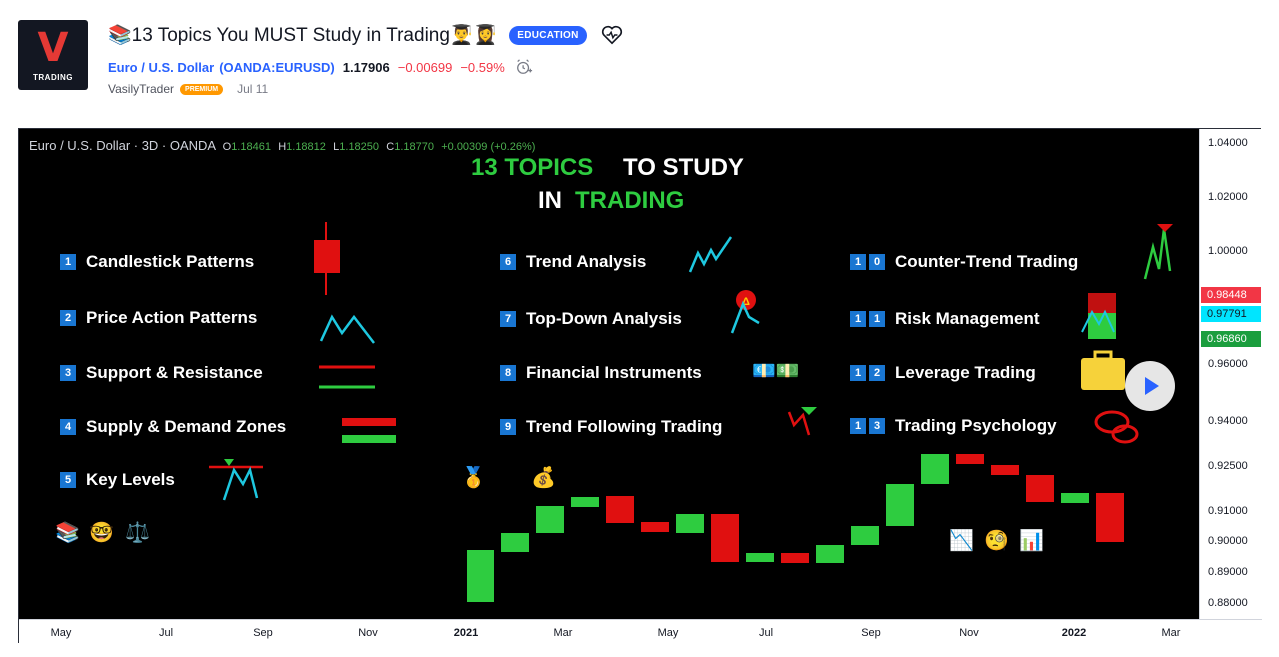 This screenshot has width=1279, height=657. I want to click on topic-12: 1 2 Leverage Trading, so click(943, 373).